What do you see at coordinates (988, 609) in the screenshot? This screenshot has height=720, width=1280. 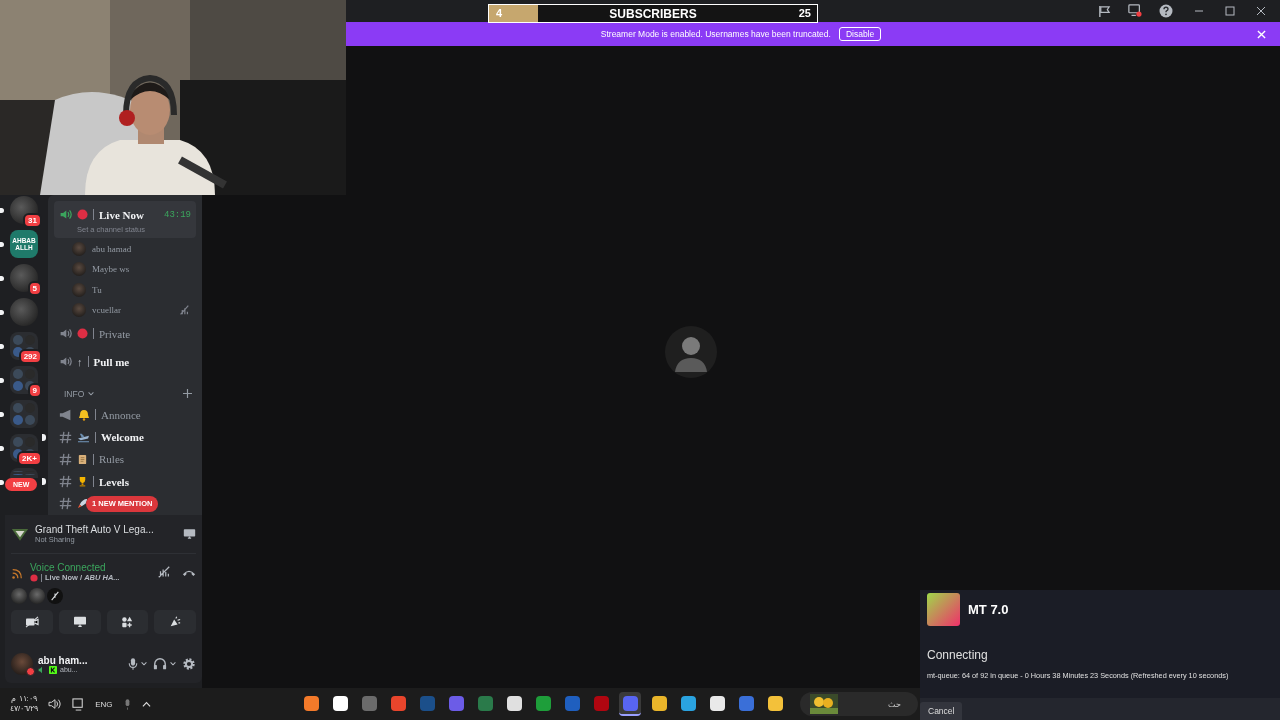 I see `dialog-title: MT 7.0` at bounding box center [988, 609].